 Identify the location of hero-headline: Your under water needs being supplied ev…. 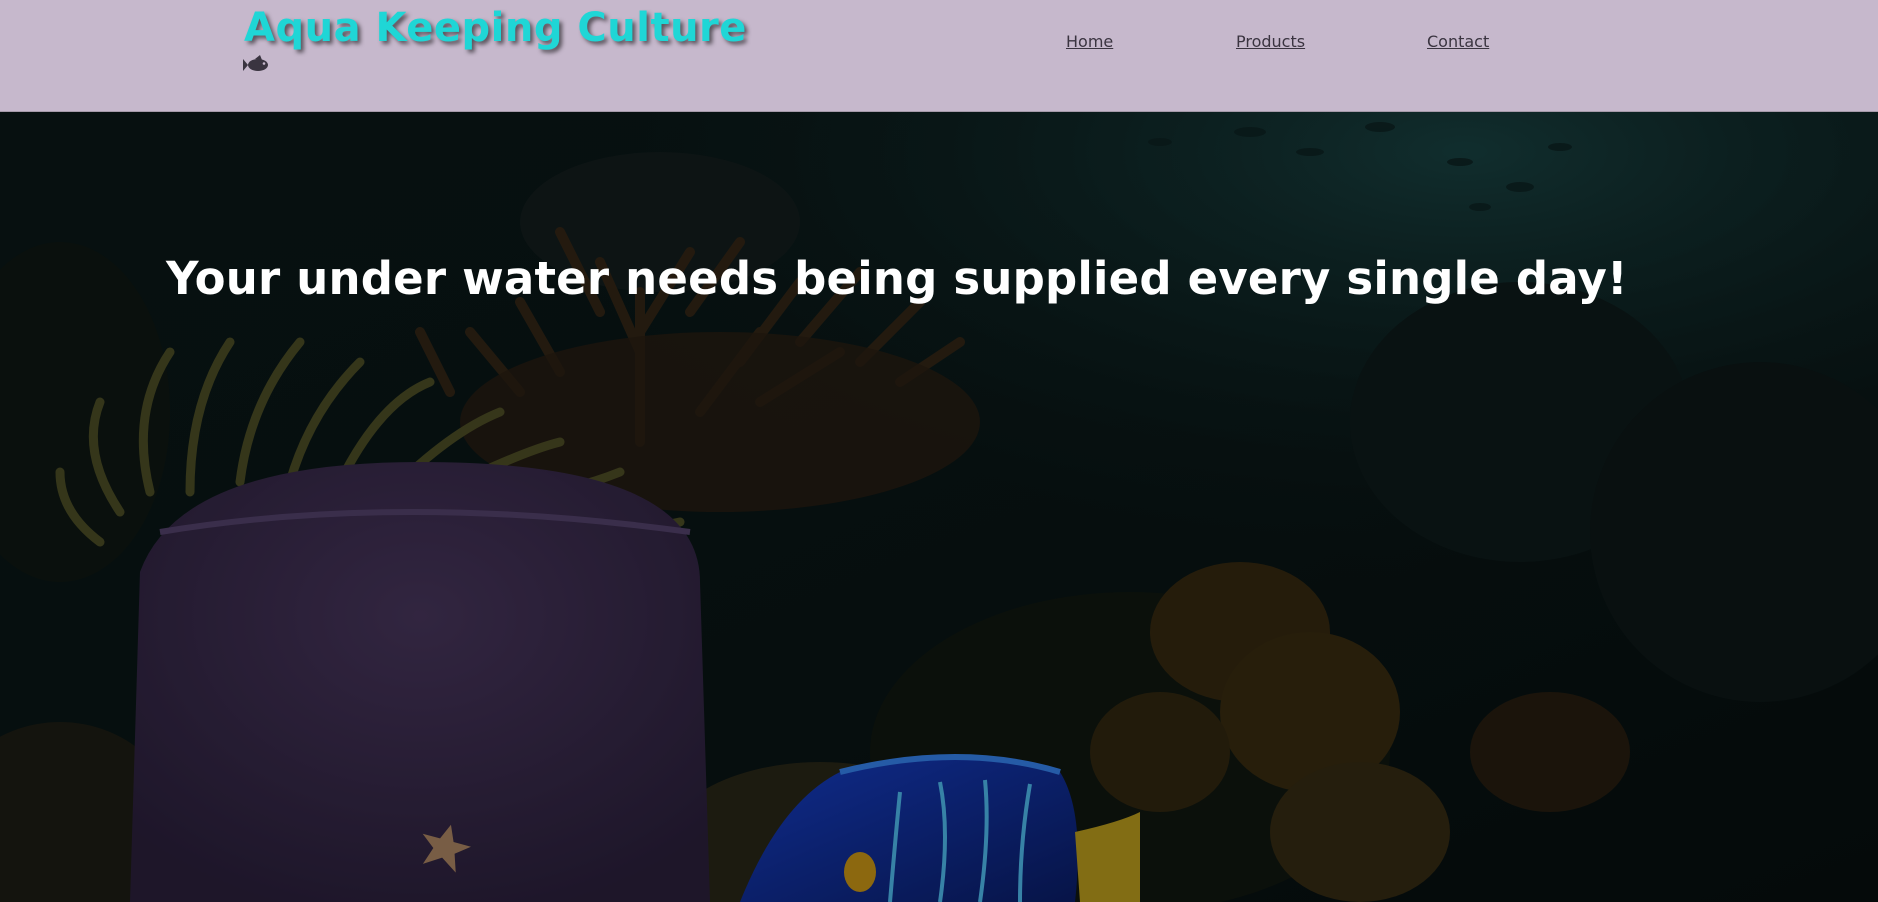
(897, 278).